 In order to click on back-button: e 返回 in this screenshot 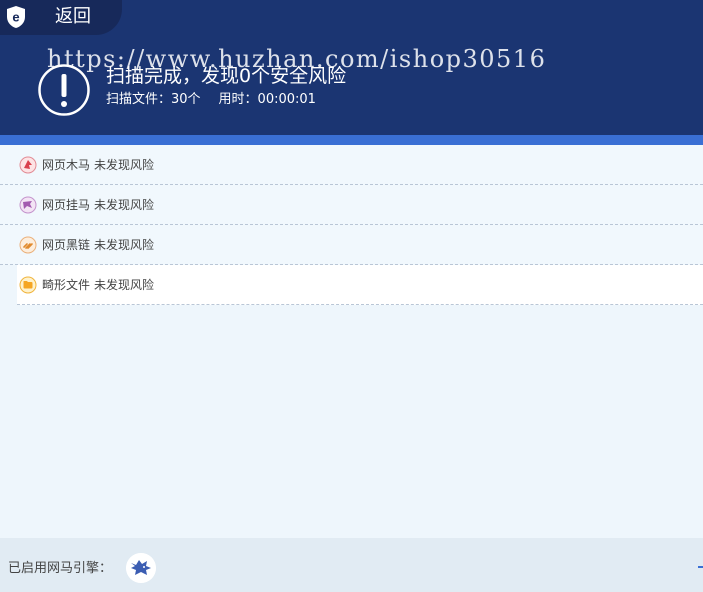, I will do `click(61, 17)`.